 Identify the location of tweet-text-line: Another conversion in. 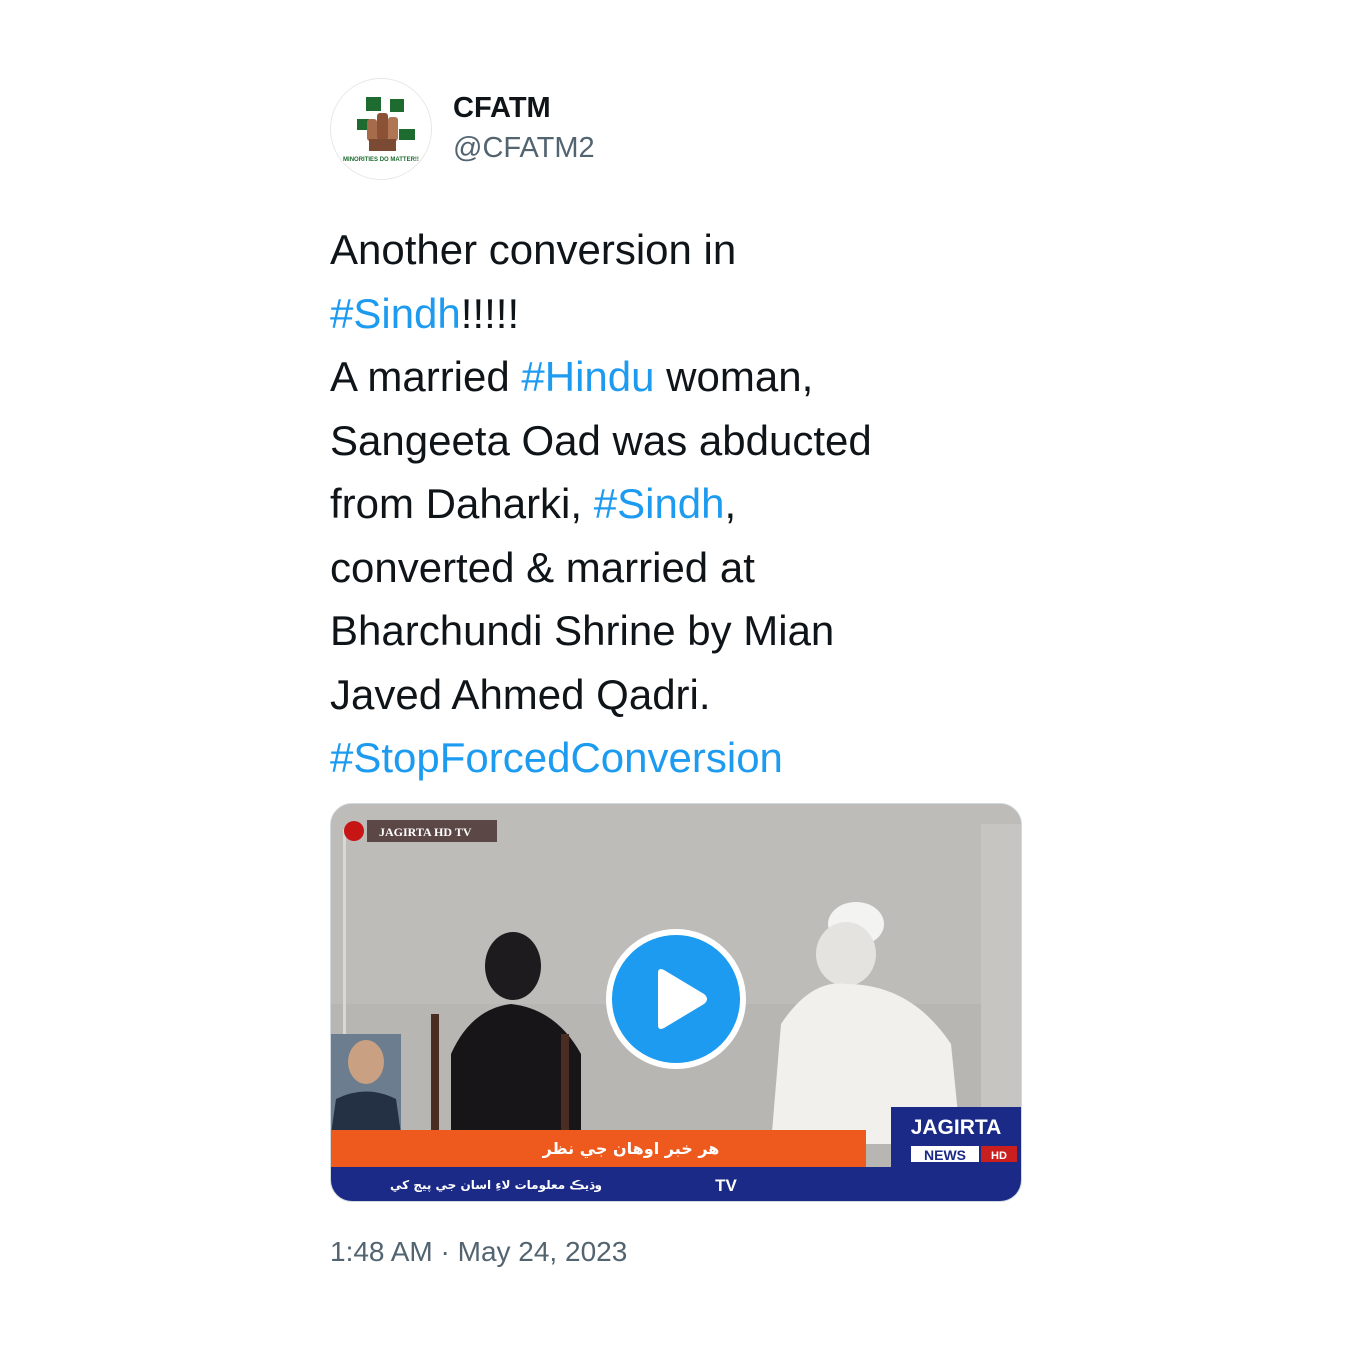
(670, 250).